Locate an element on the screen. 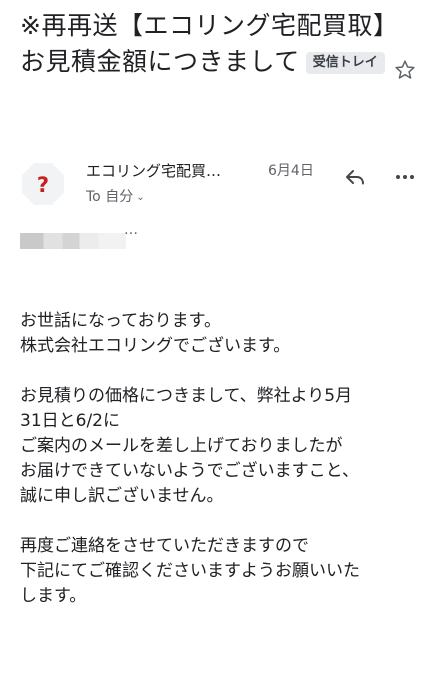  chevron-down-icon: ⌄ is located at coordinates (140, 197).